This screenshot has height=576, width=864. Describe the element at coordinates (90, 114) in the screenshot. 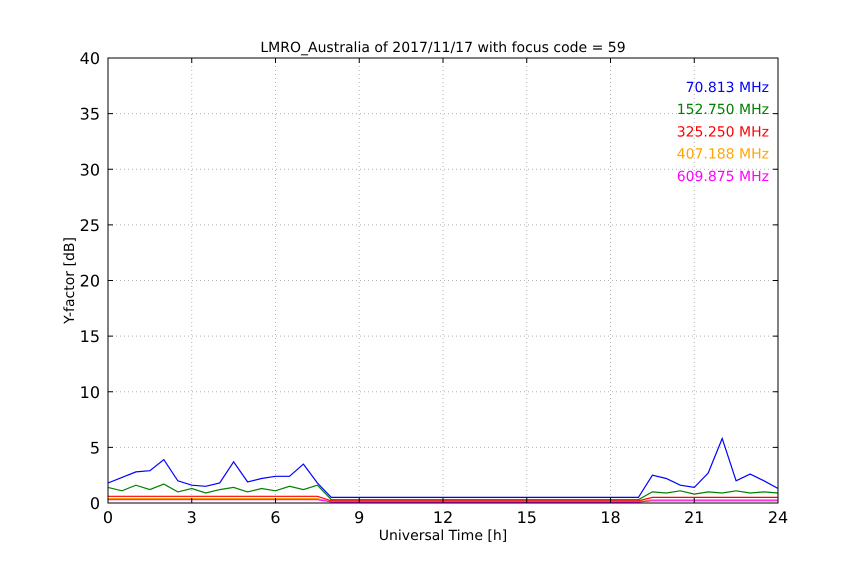

I see `tick-label: 35` at that location.